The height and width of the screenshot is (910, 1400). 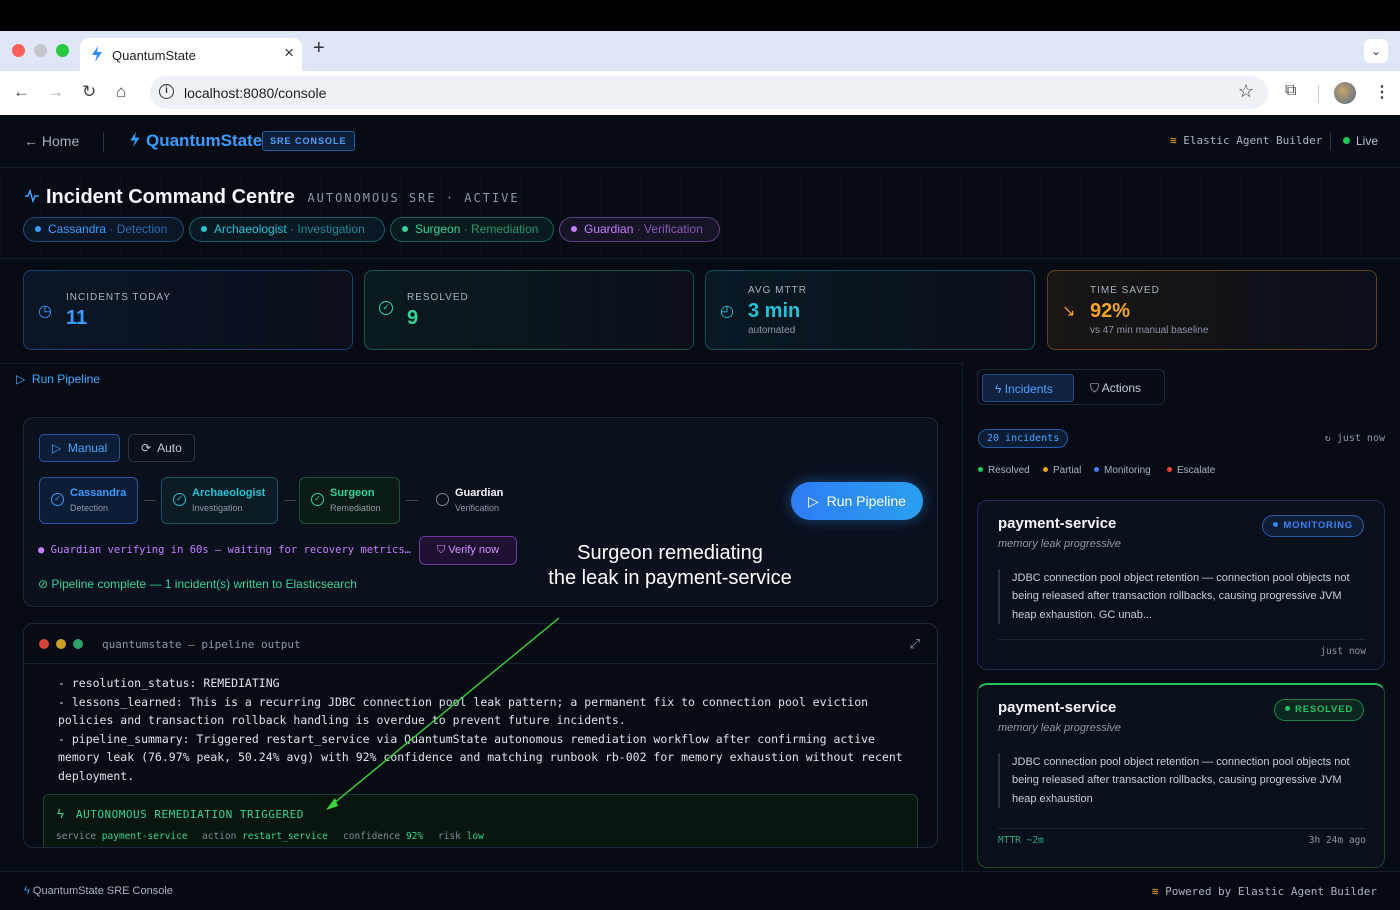 I want to click on step-role: Detection, so click(x=89, y=508).